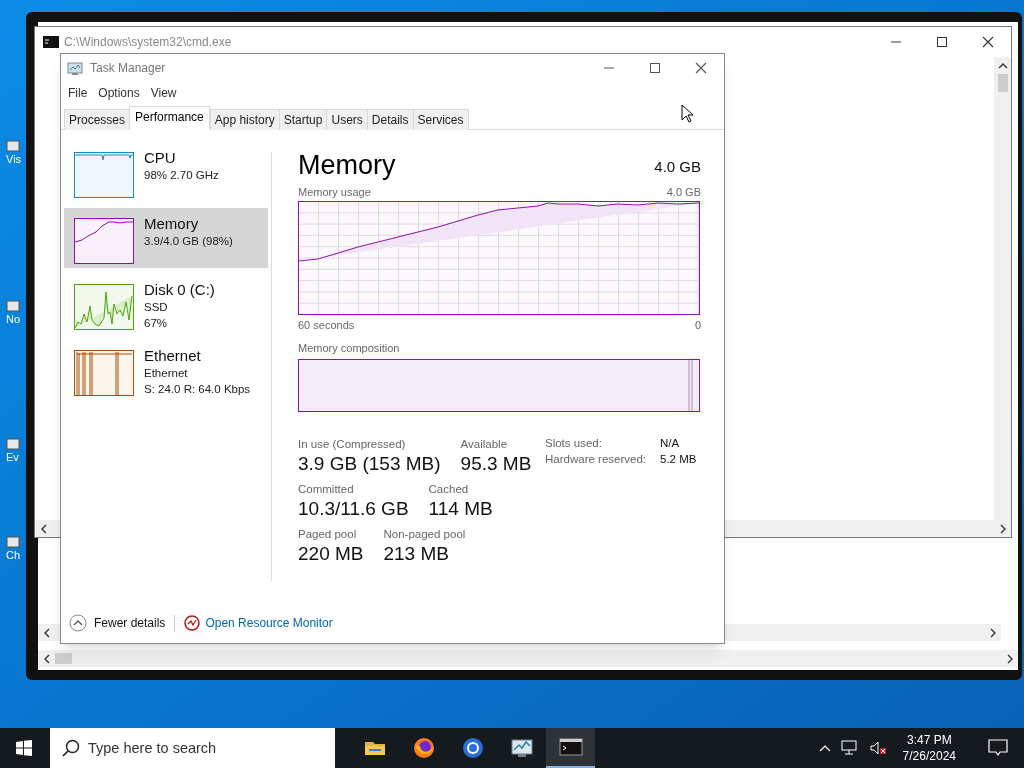  Describe the element at coordinates (347, 165) in the screenshot. I see `panel-title: Memory` at that location.